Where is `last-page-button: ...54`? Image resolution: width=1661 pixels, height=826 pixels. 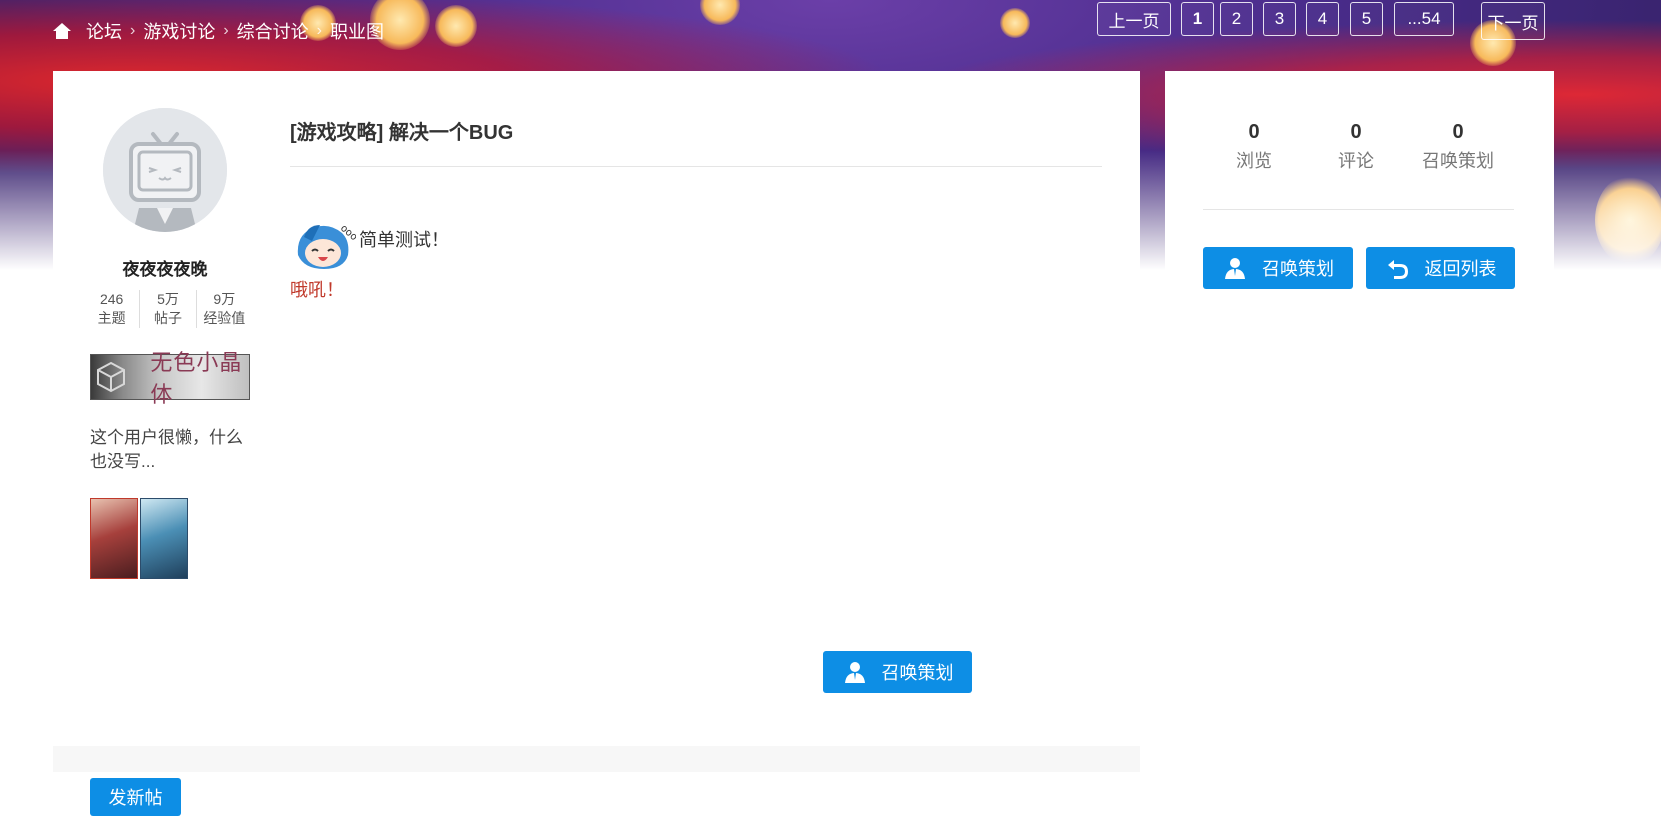
last-page-button: ...54 is located at coordinates (1424, 19).